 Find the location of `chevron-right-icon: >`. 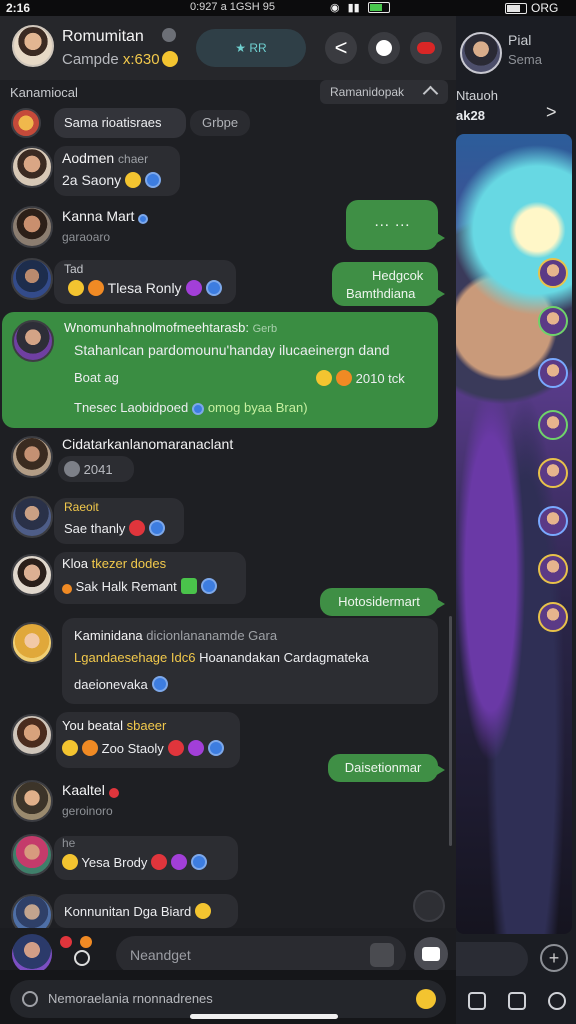

chevron-right-icon: > is located at coordinates (551, 112).